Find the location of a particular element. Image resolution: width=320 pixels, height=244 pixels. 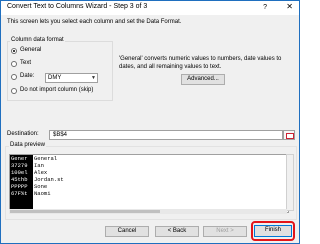

column-format-heading: Column data format is located at coordinates (37, 40).